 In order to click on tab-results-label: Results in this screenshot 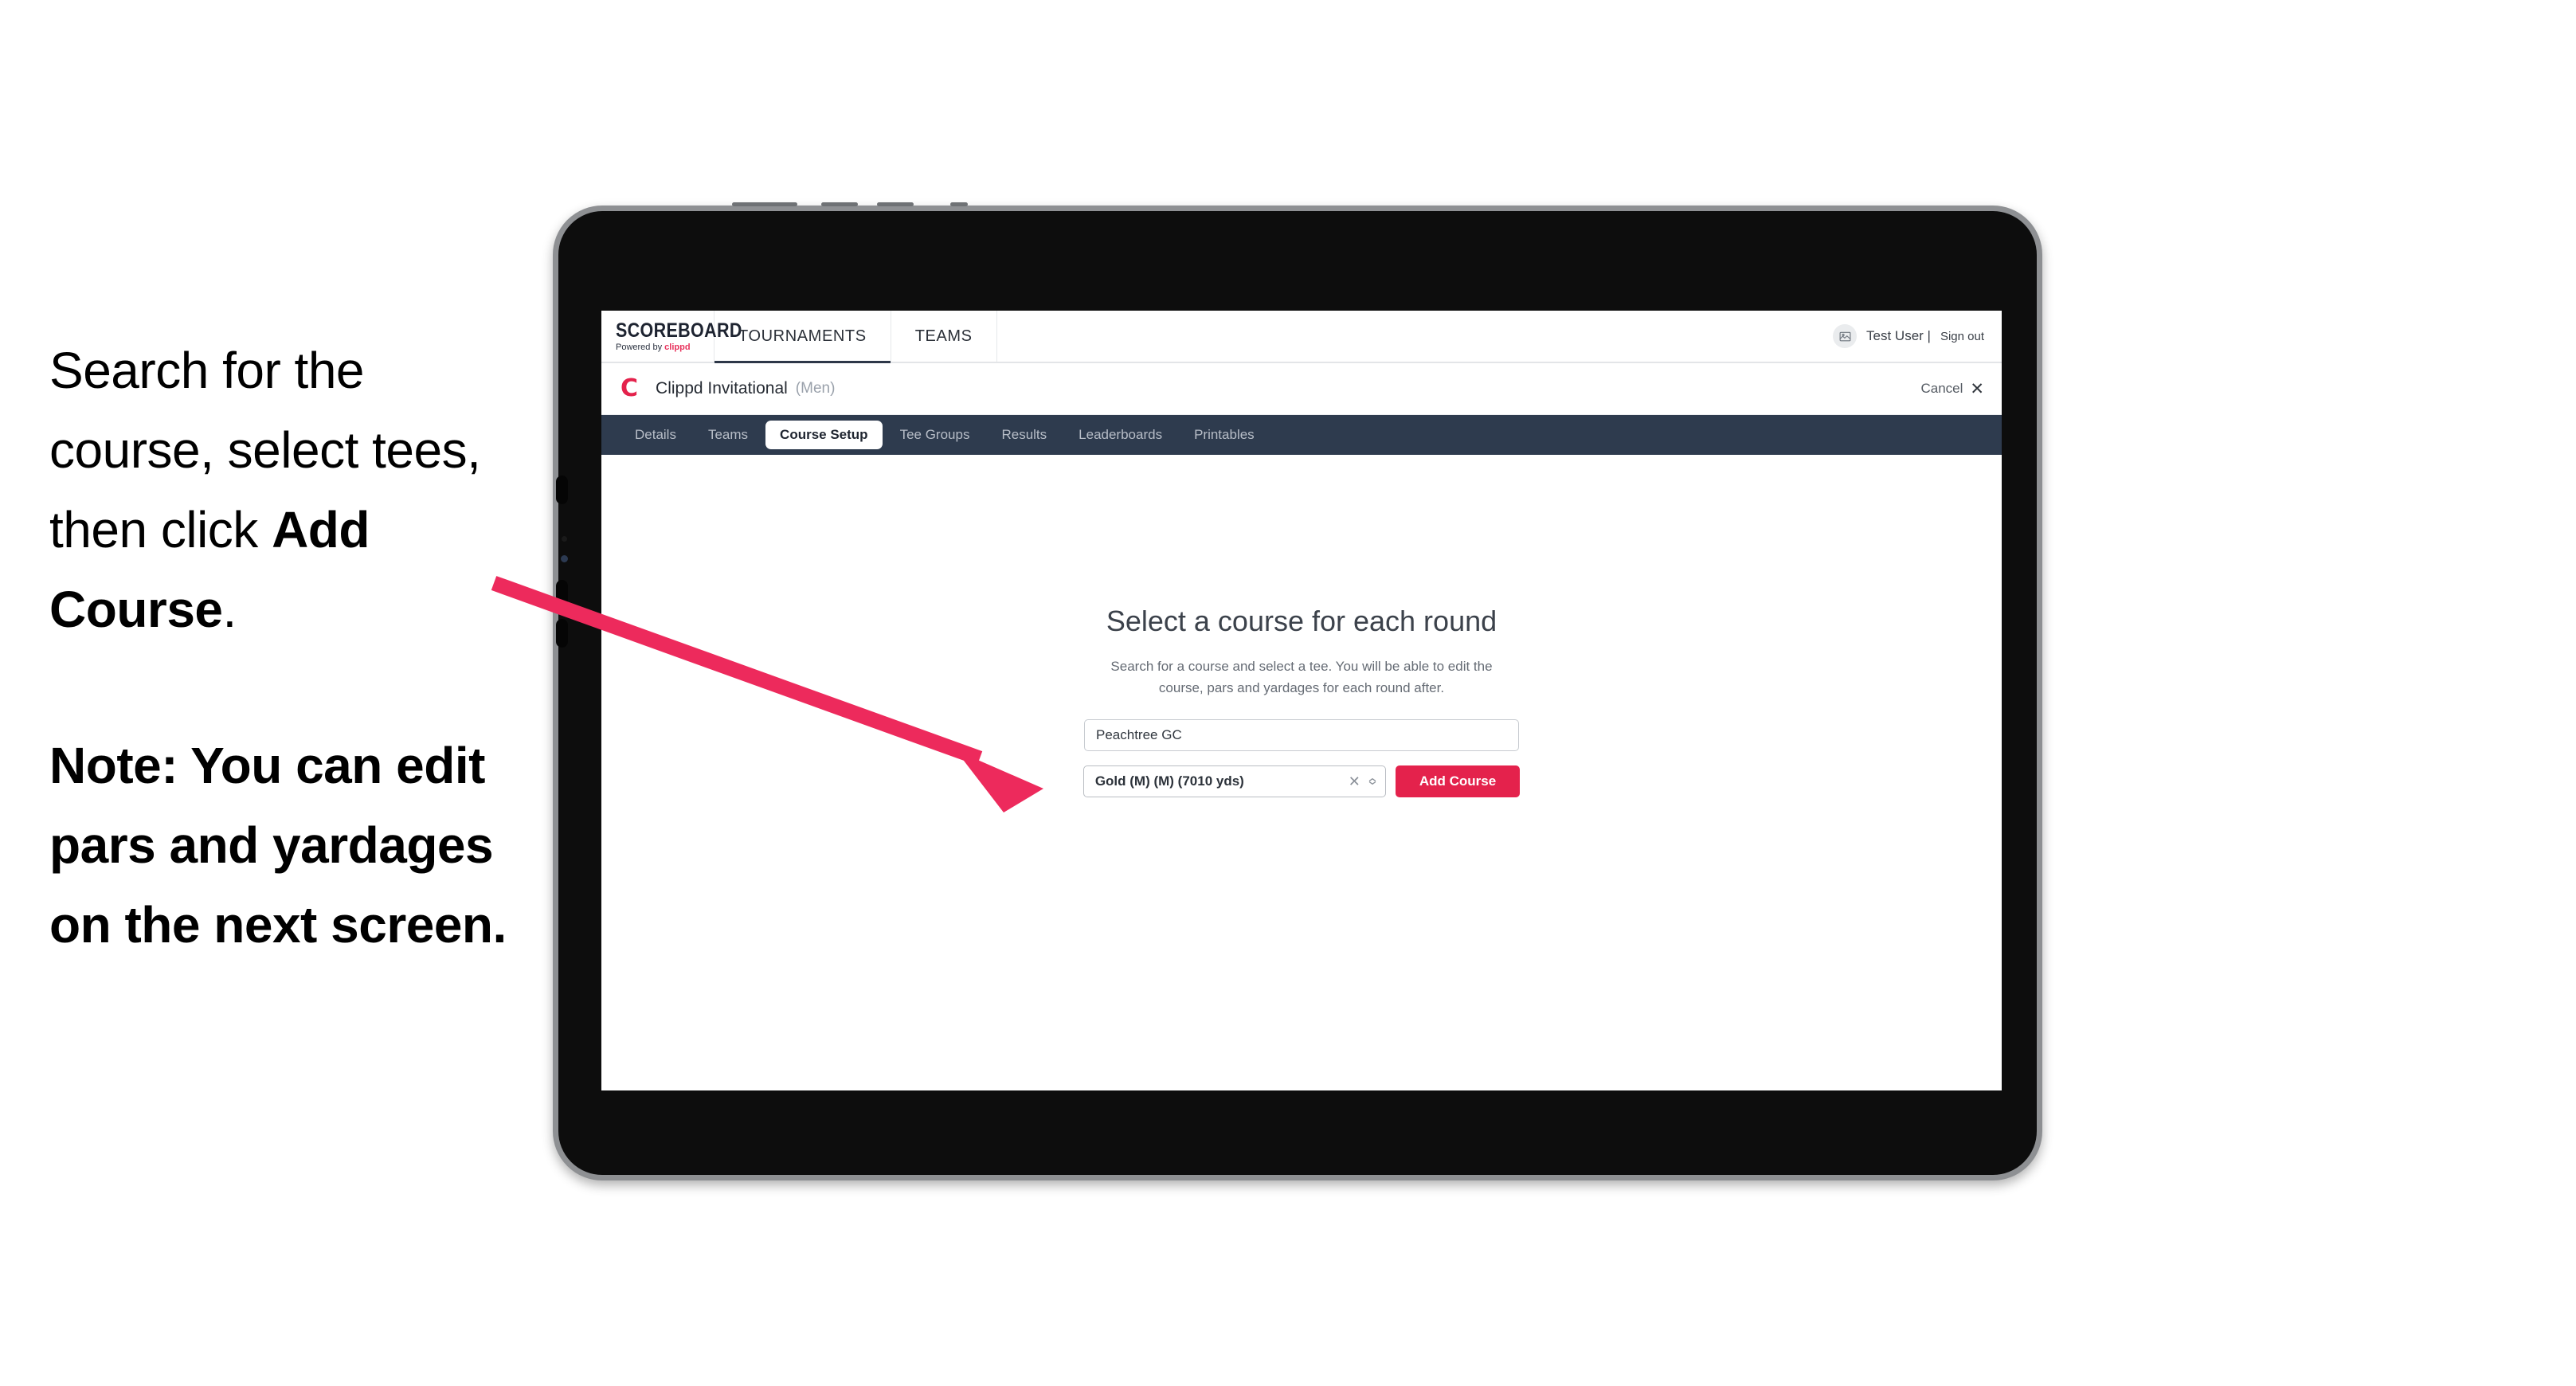, I will do `click(1024, 434)`.